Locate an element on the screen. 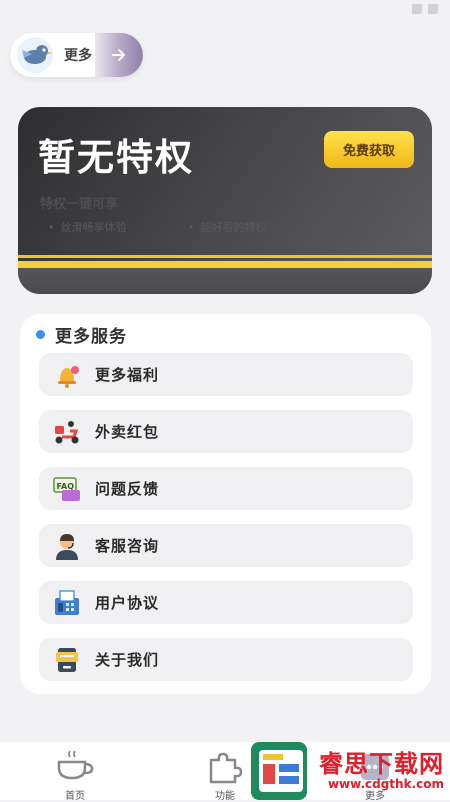 The height and width of the screenshot is (802, 450). watermark-url: www.cdgthk.com is located at coordinates (385, 784).